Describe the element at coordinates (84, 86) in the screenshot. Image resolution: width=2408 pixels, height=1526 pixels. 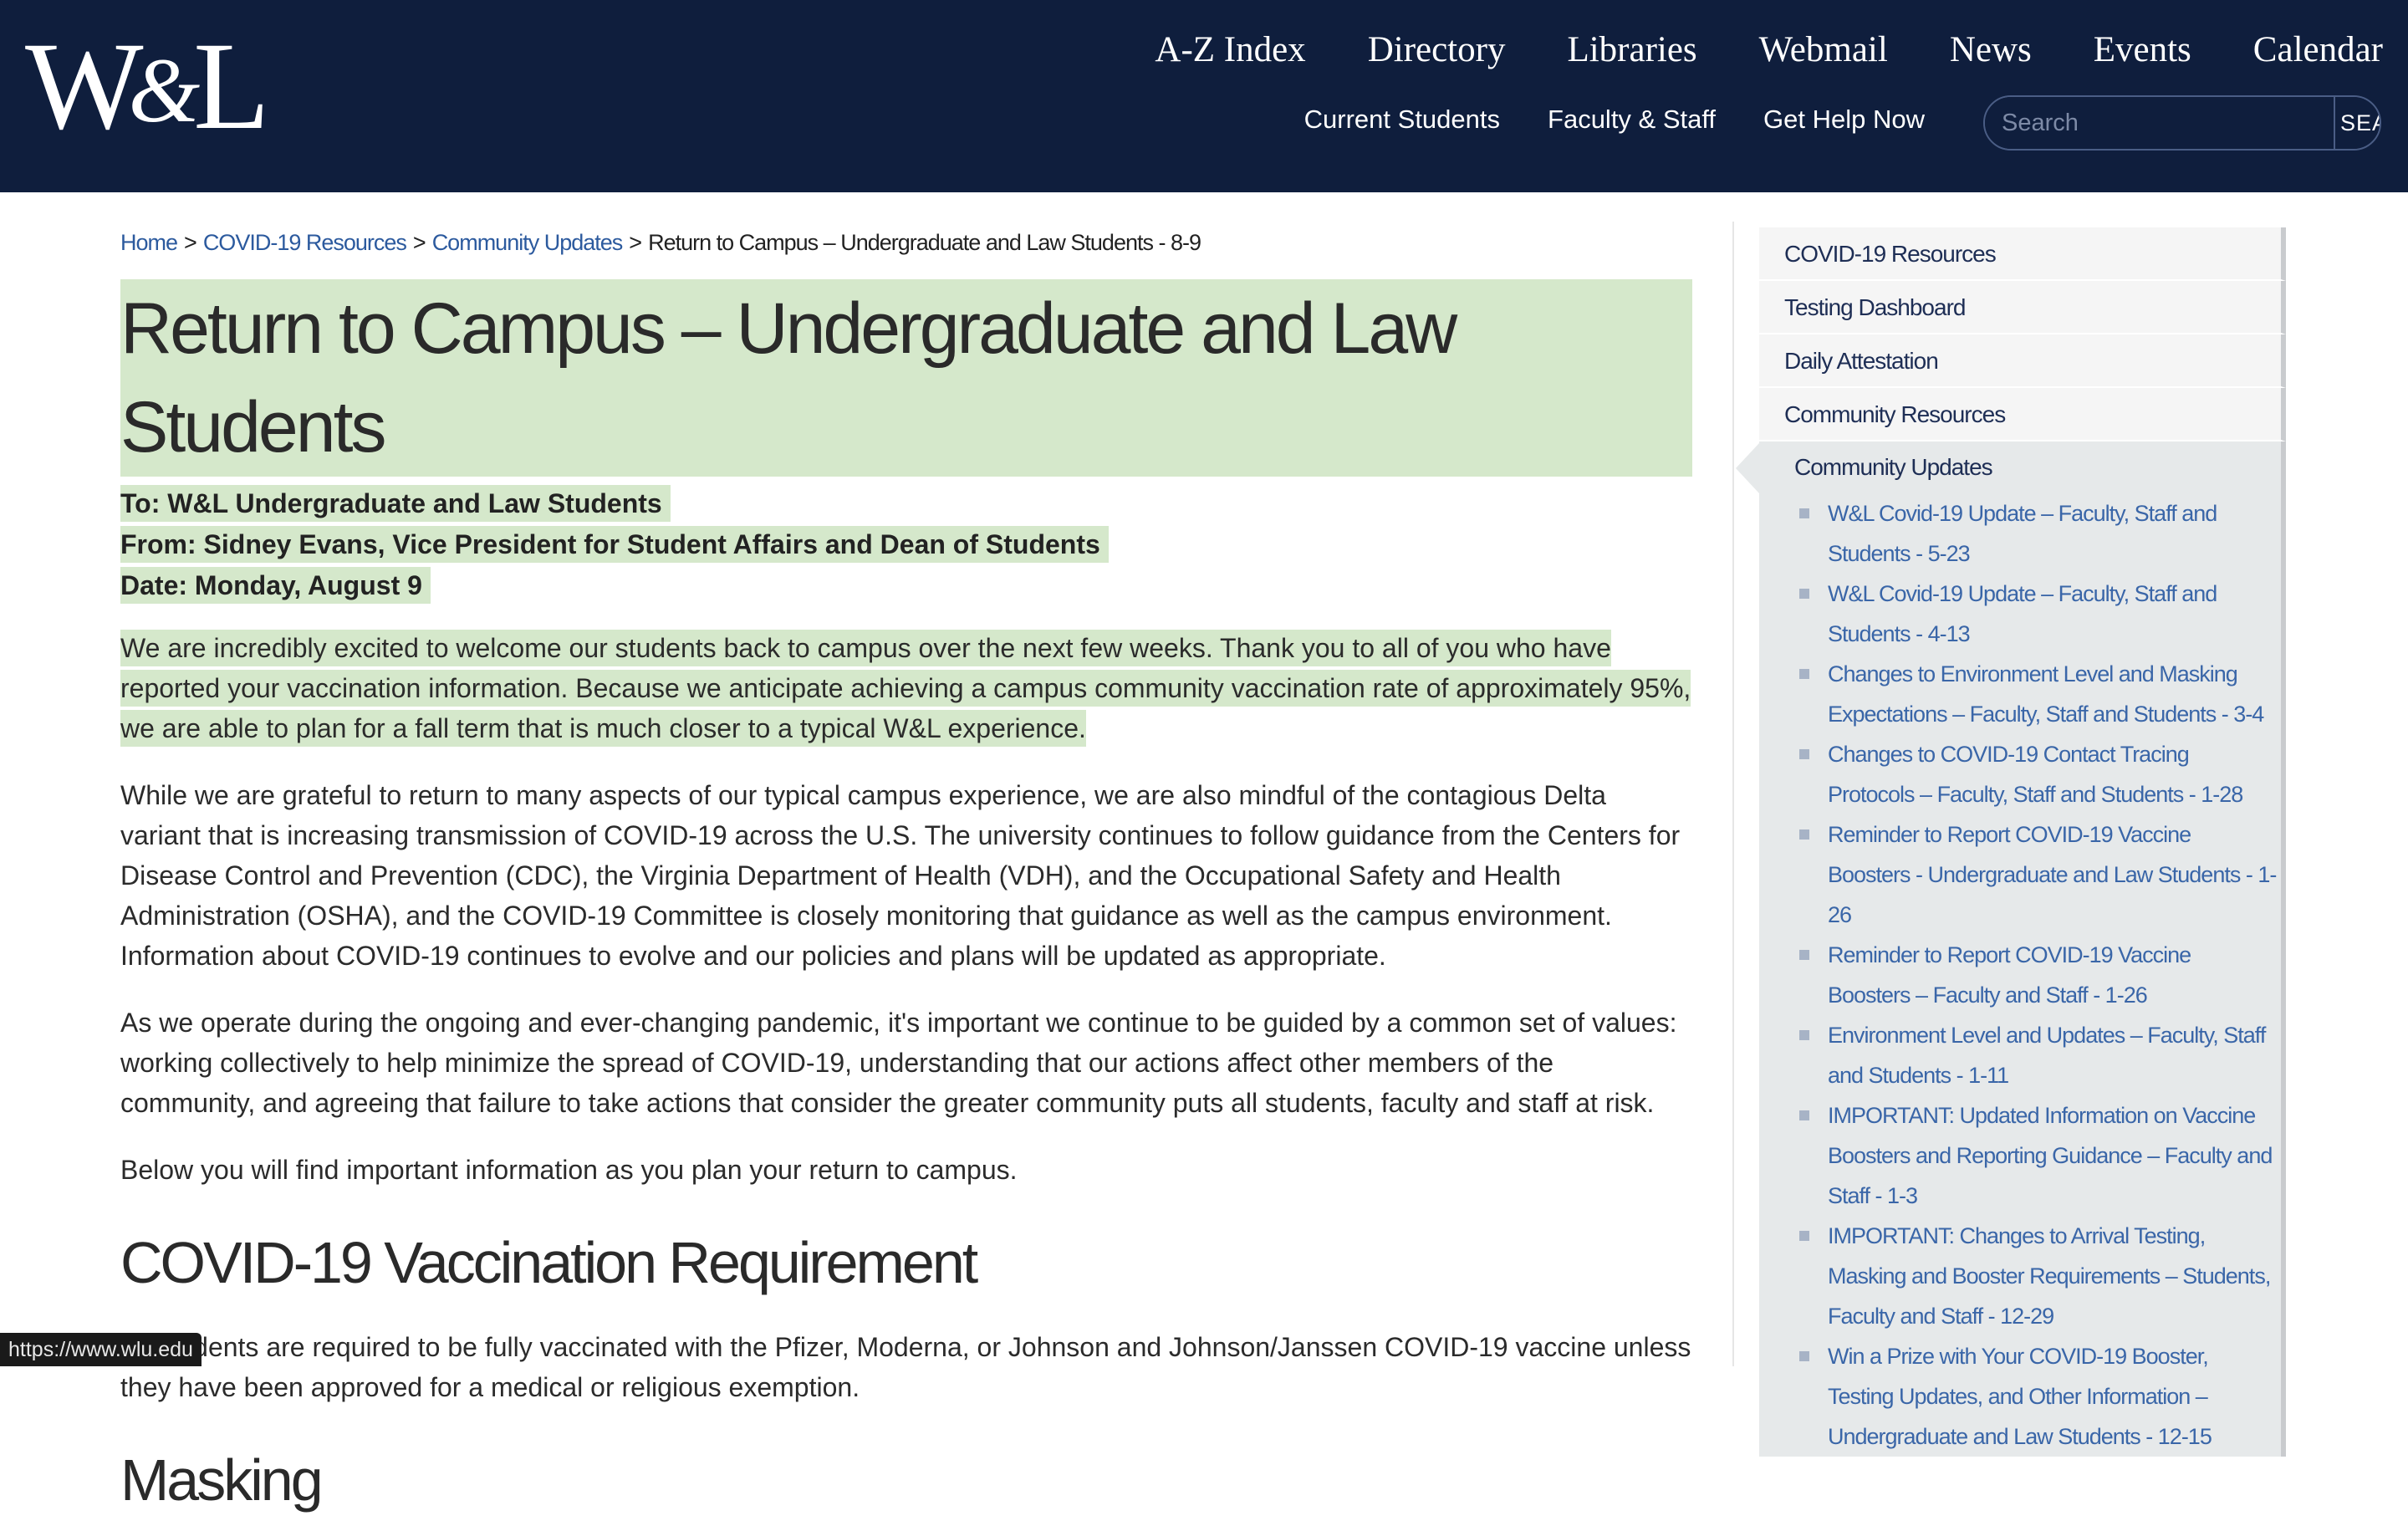
I see `logo-letter-w: W` at that location.